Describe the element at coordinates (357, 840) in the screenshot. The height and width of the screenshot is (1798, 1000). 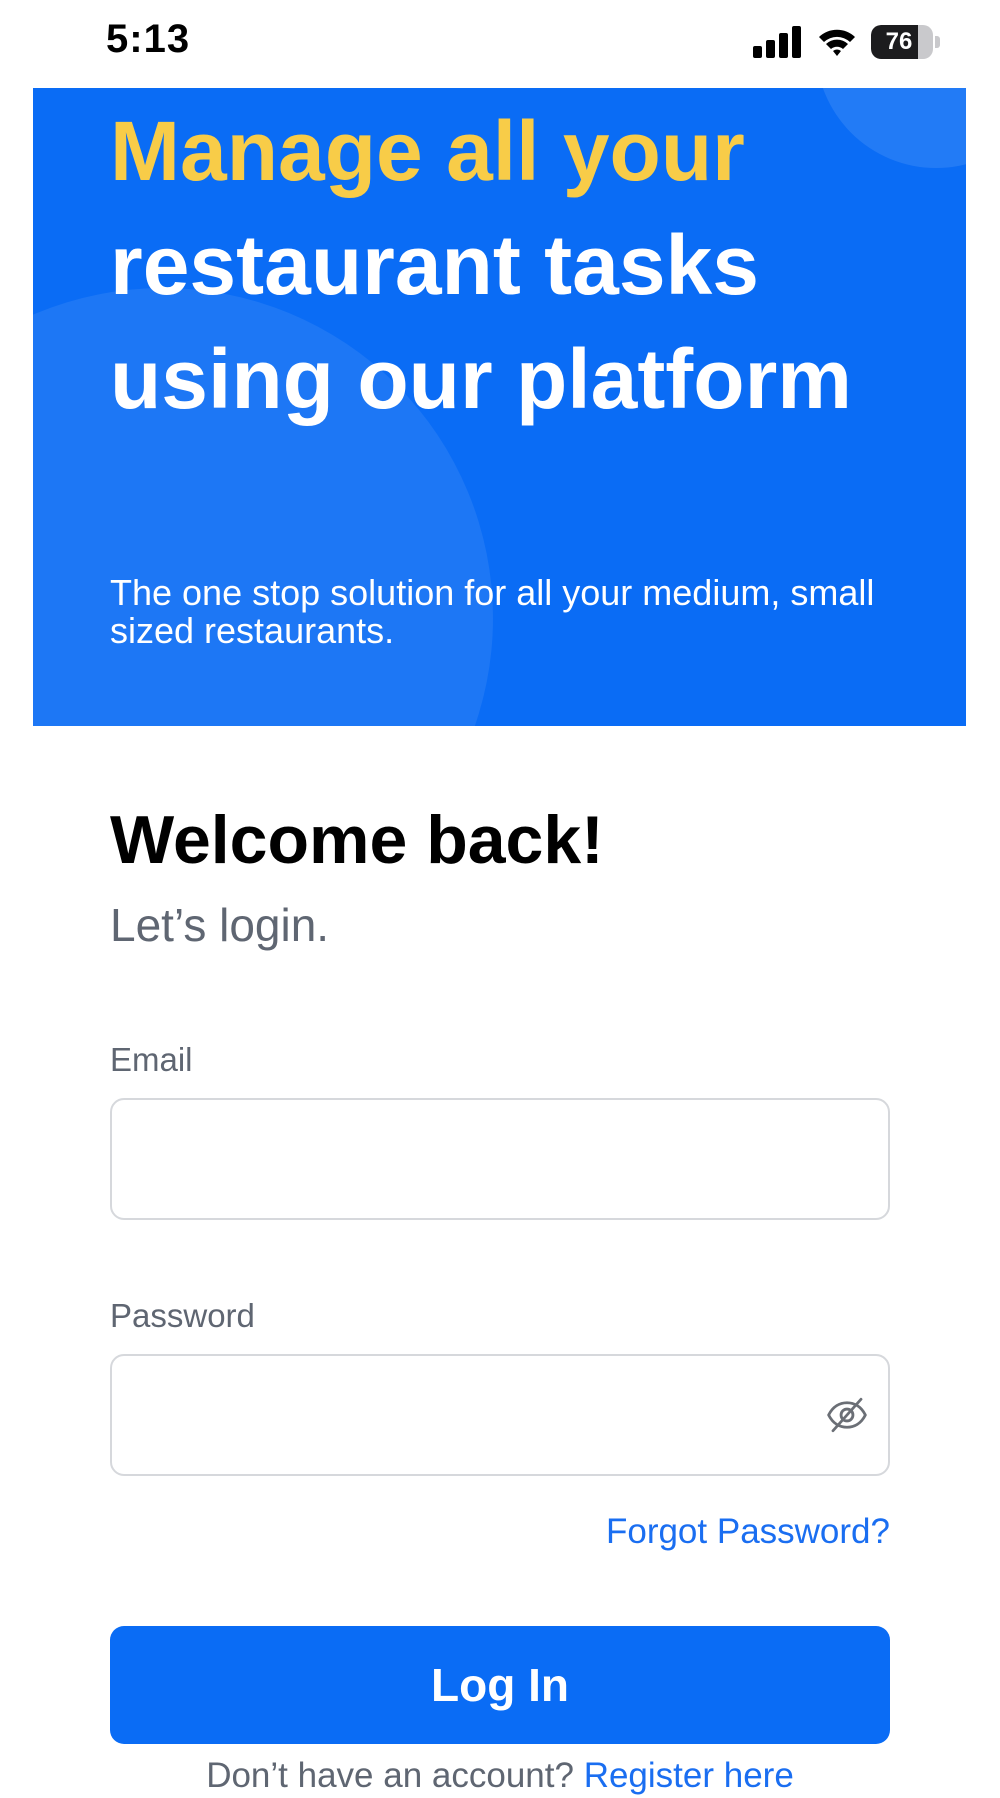
I see `welcome-title: Welcome back!` at that location.